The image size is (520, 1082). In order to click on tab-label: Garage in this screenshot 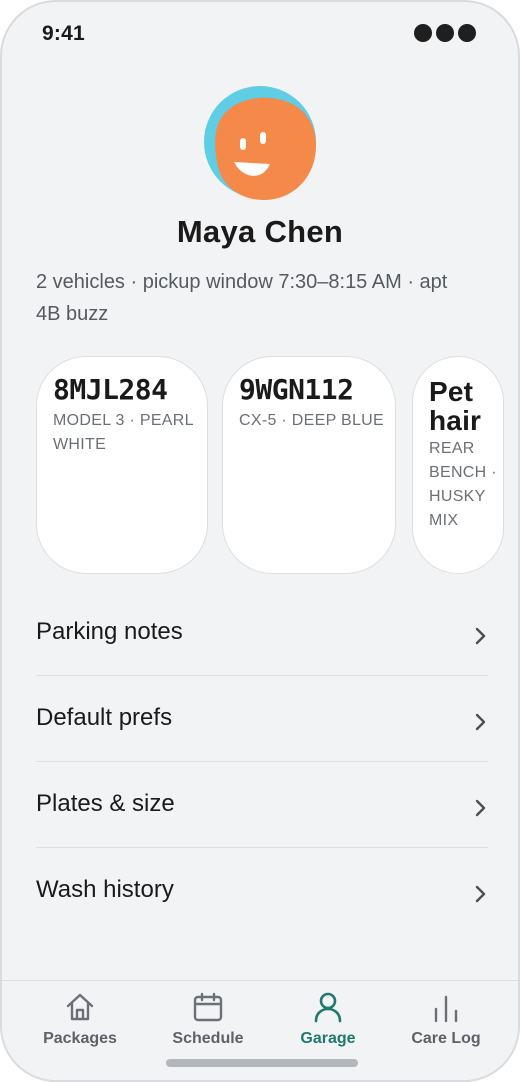, I will do `click(328, 1038)`.